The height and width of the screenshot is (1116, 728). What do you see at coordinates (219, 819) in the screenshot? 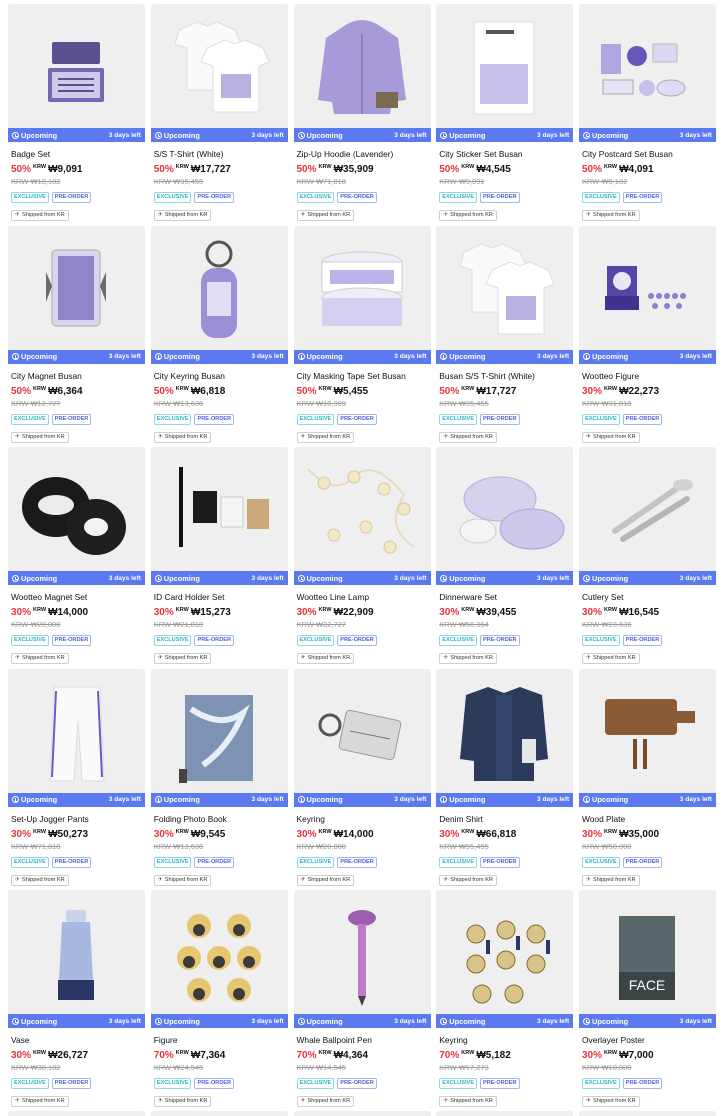
I see `product-name: Folding Photo Book` at bounding box center [219, 819].